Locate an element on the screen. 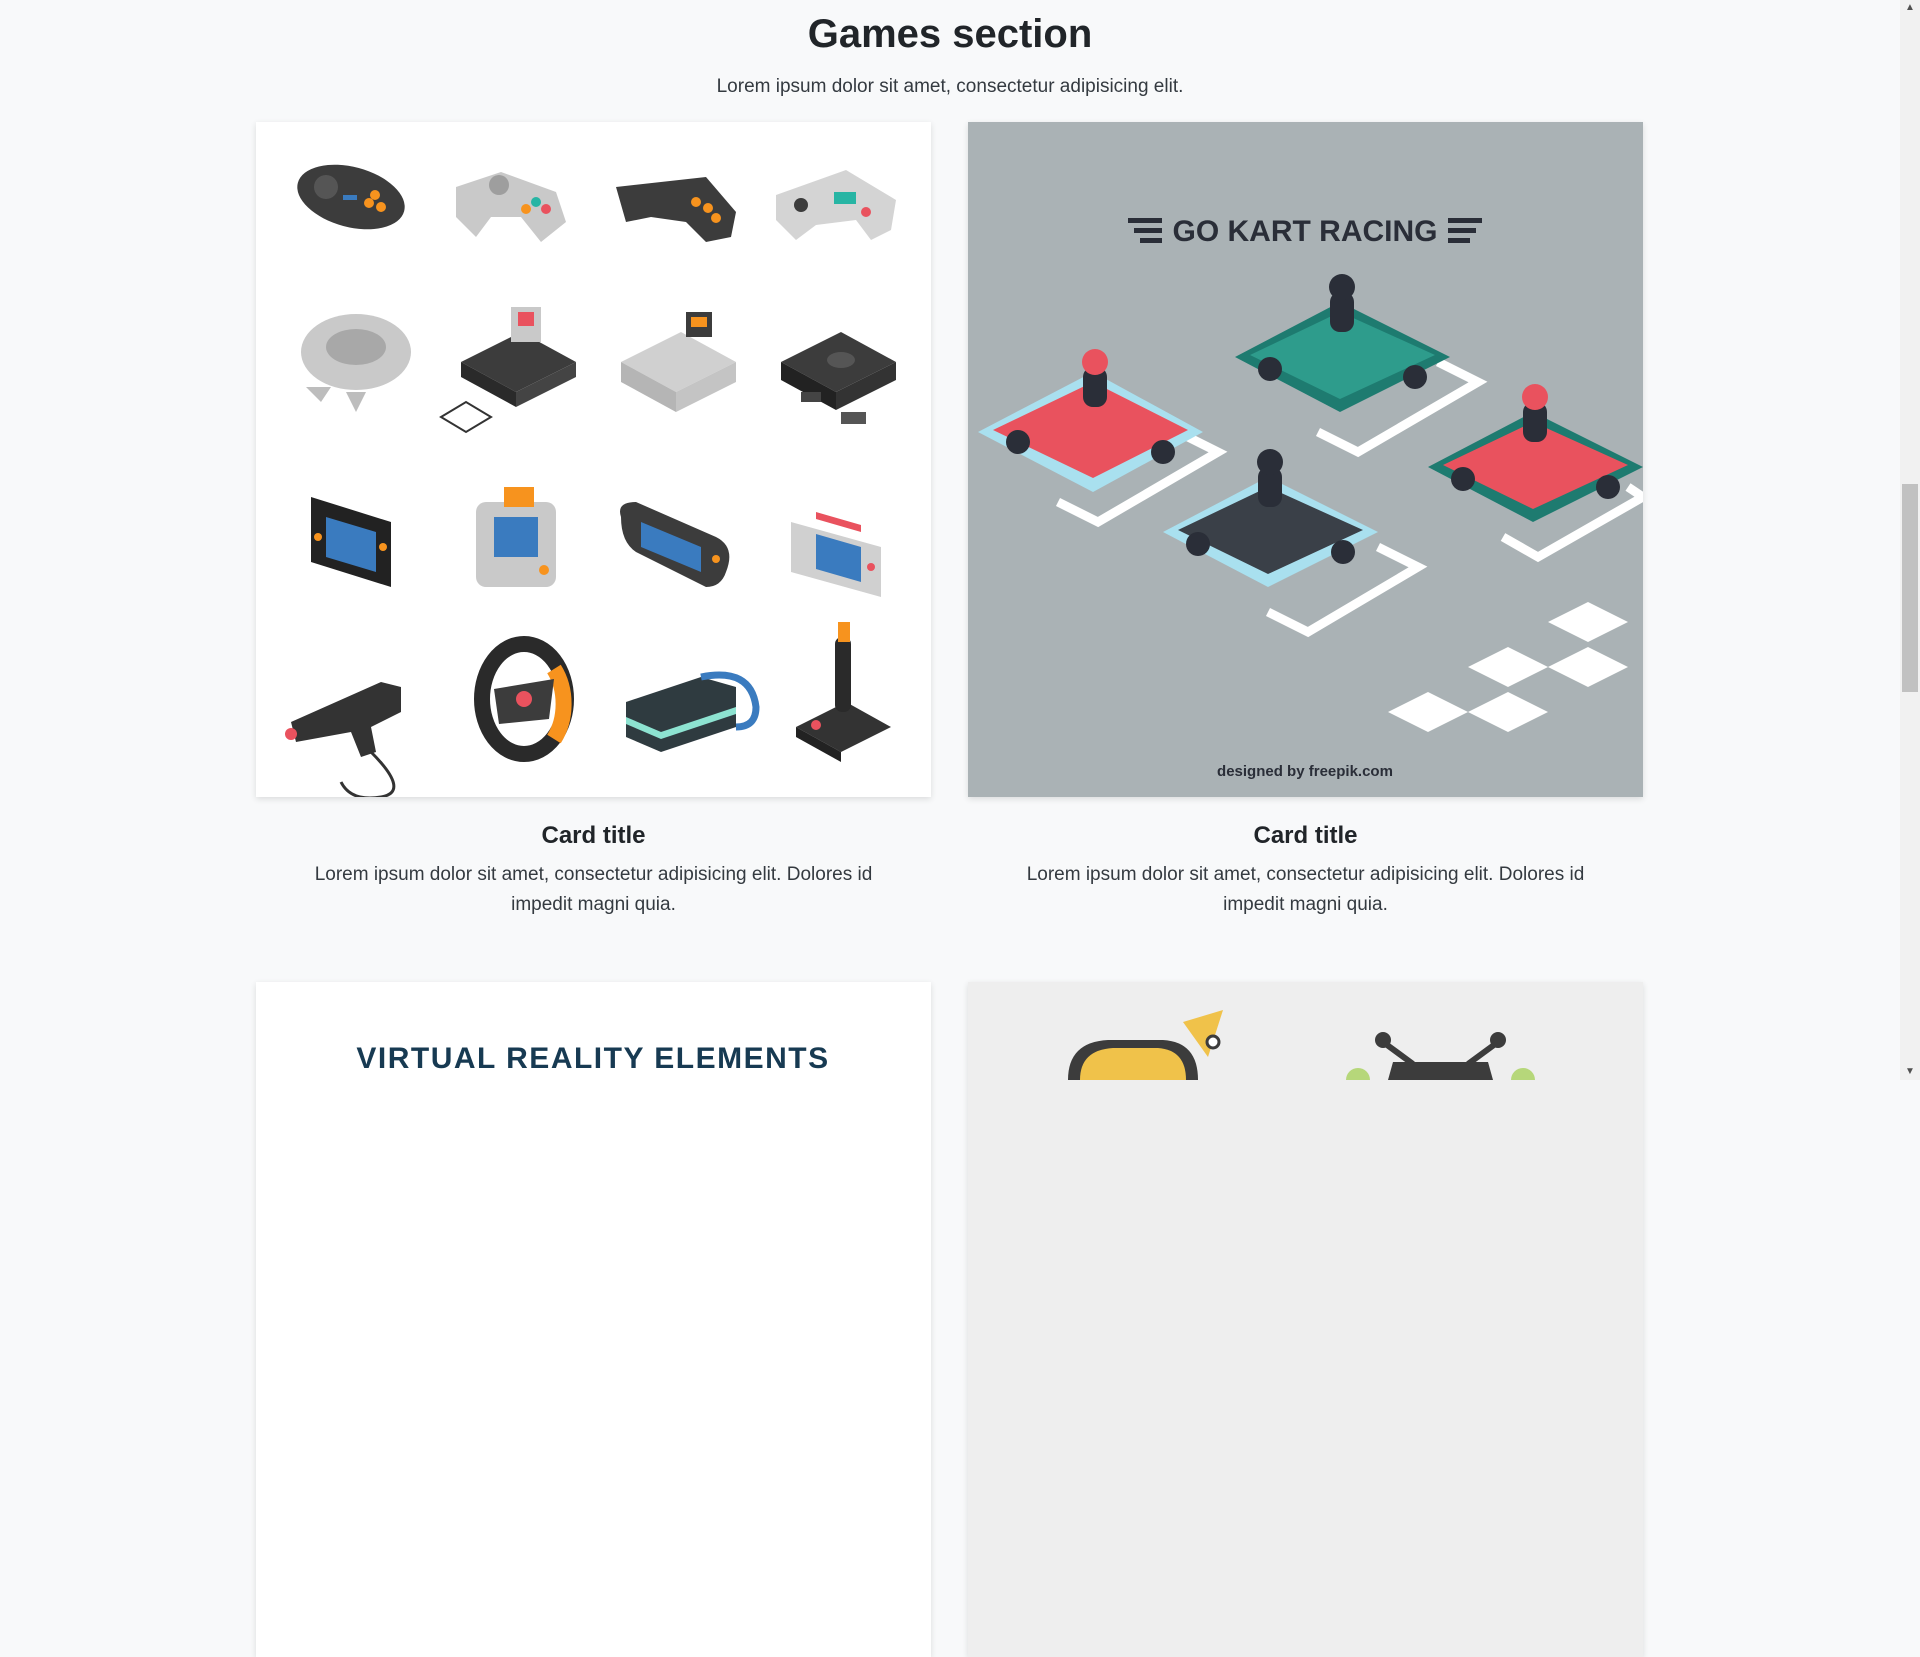 The width and height of the screenshot is (1920, 1657). kart-red-icon is located at coordinates (1090, 420).